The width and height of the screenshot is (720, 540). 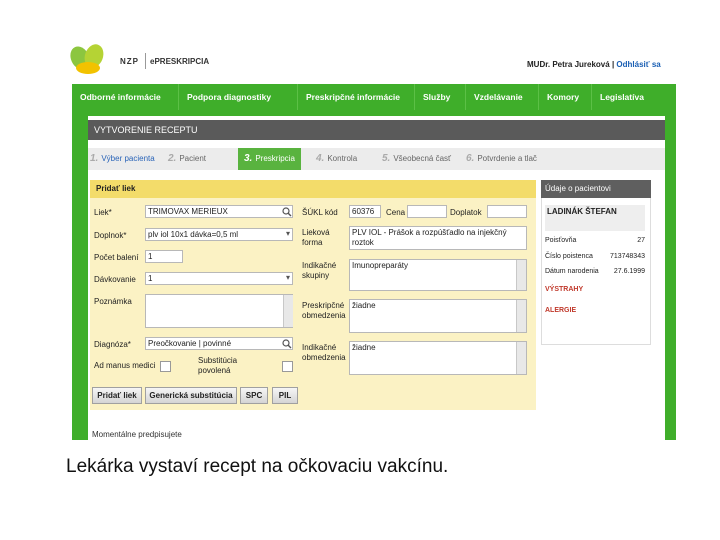 What do you see at coordinates (568, 64) in the screenshot?
I see `user-name: MUDr. Petra Jureková` at bounding box center [568, 64].